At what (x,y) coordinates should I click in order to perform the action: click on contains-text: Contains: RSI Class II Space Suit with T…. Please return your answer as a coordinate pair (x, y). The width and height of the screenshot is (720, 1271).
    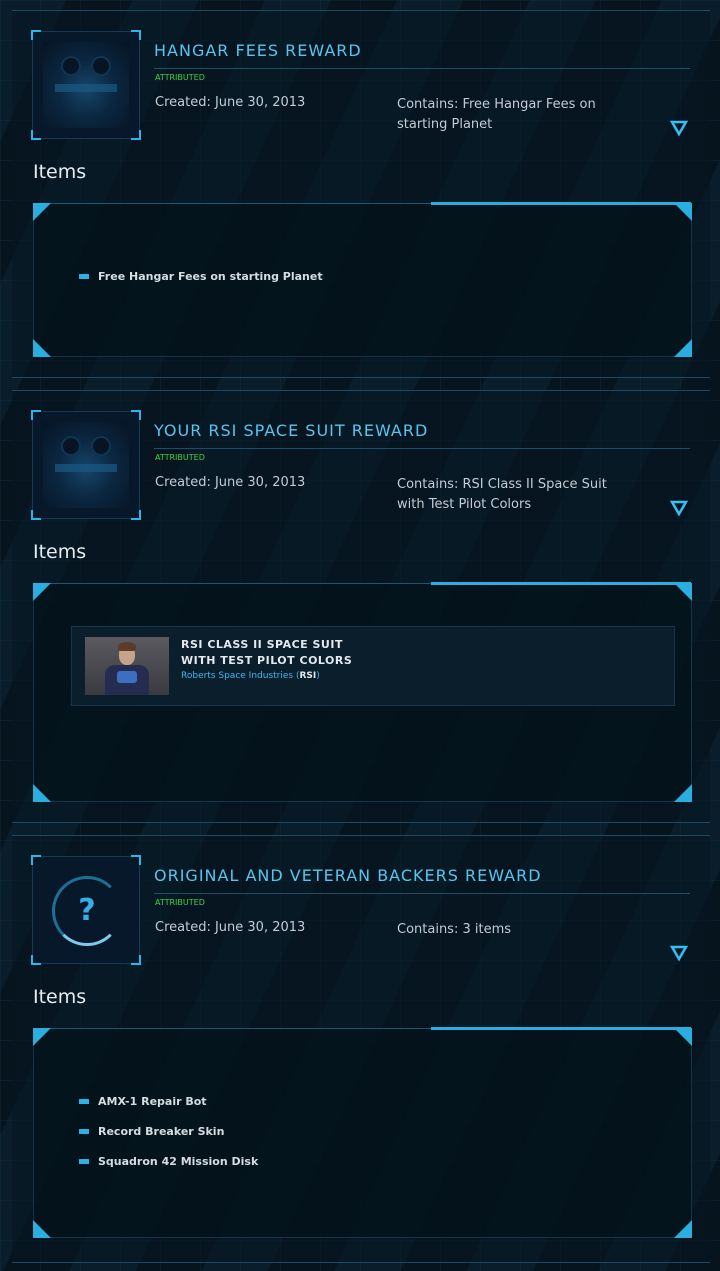
    Looking at the image, I should click on (502, 494).